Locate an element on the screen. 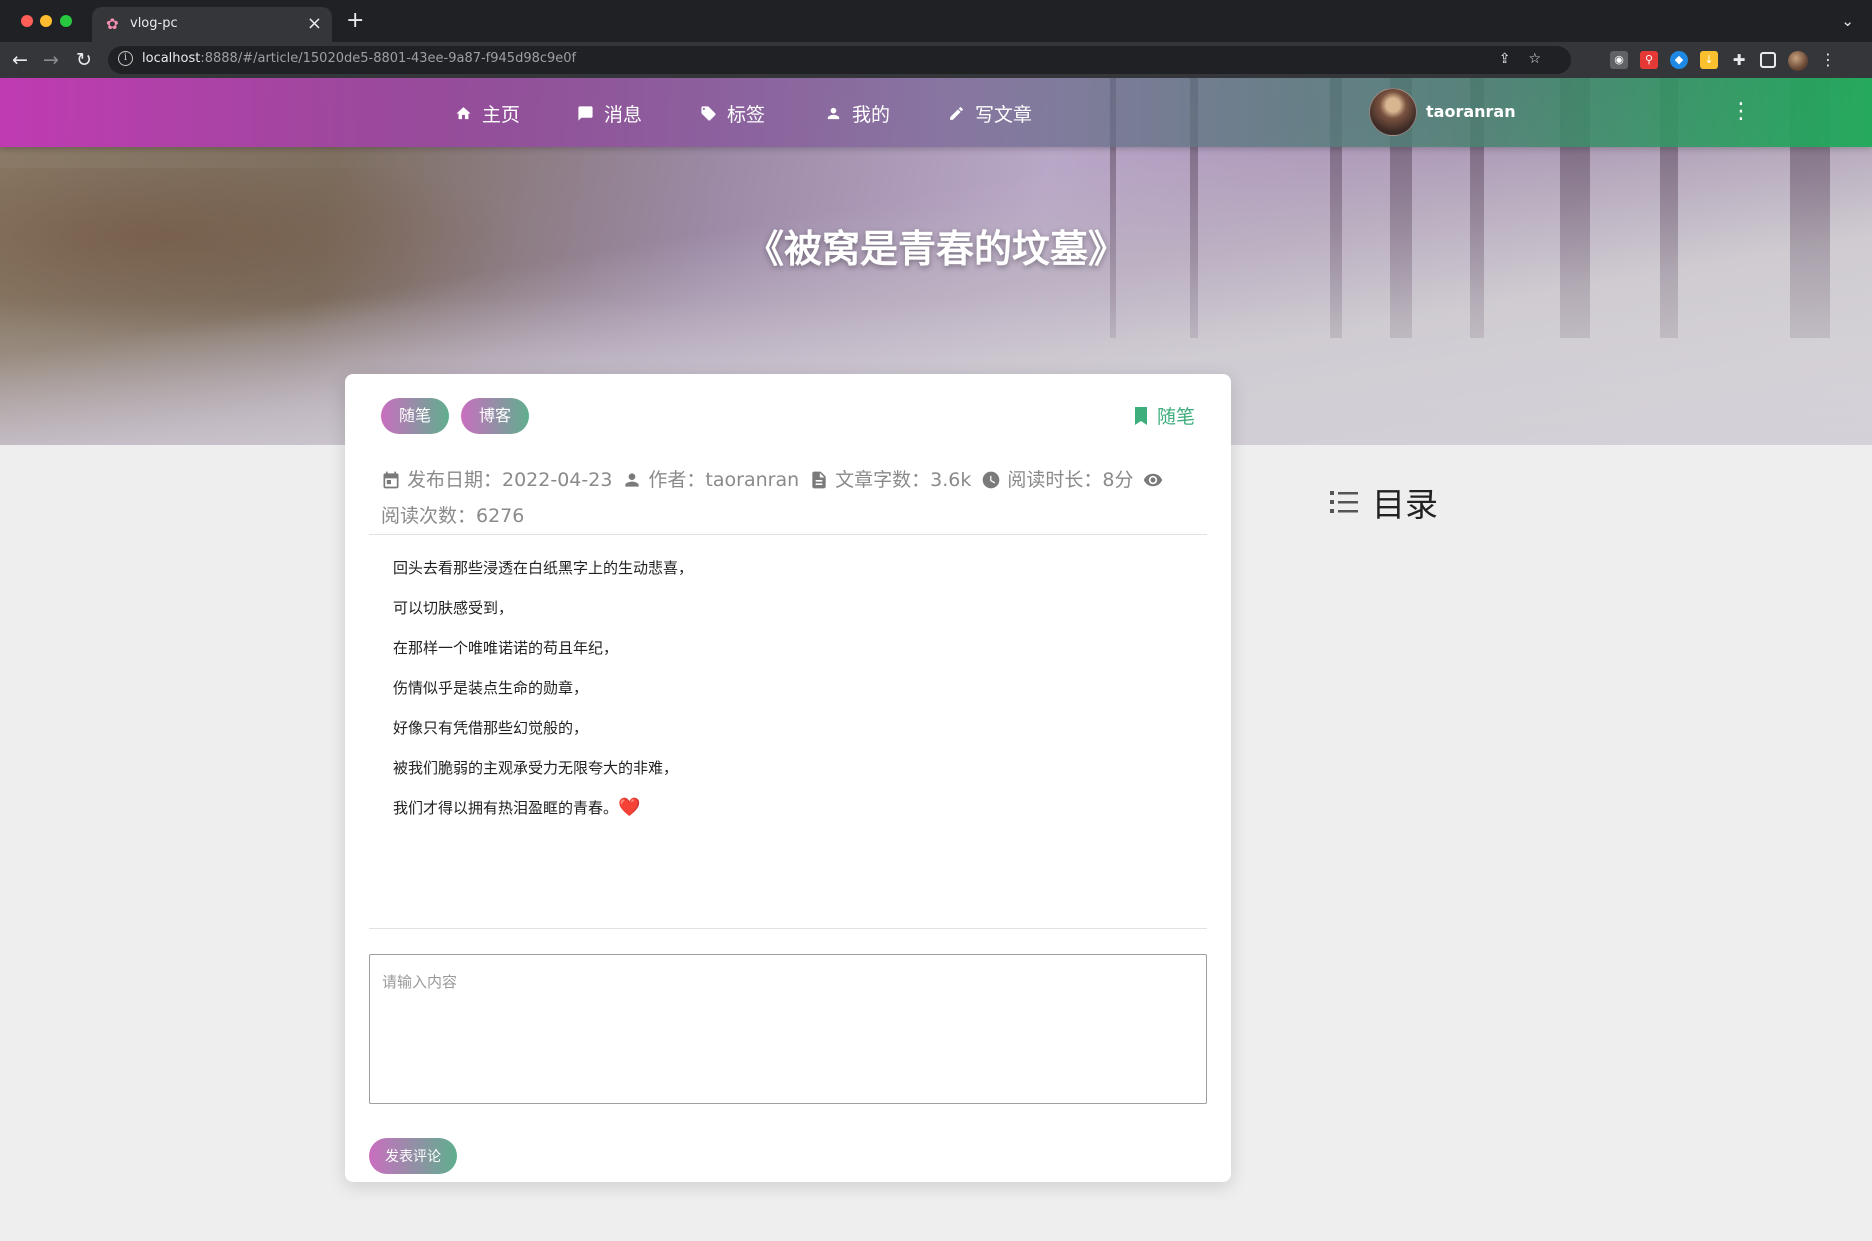 The image size is (1872, 1241). category-text: 随笔 is located at coordinates (1175, 417).